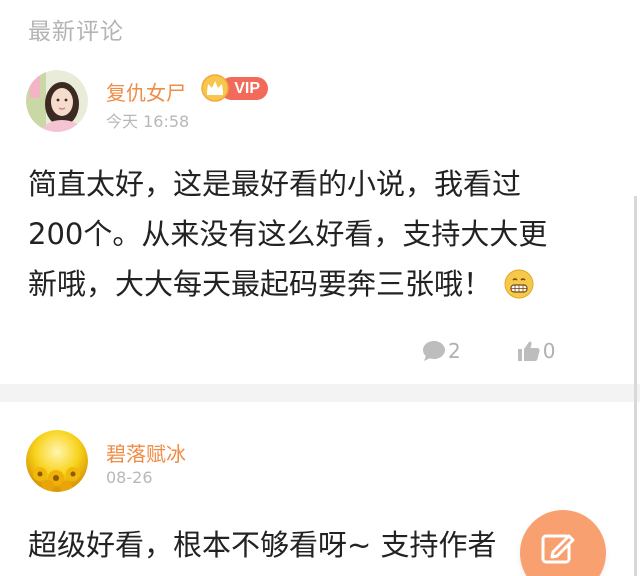 This screenshot has width=640, height=576. Describe the element at coordinates (146, 91) in the screenshot. I see `username: 复仇女尸` at that location.